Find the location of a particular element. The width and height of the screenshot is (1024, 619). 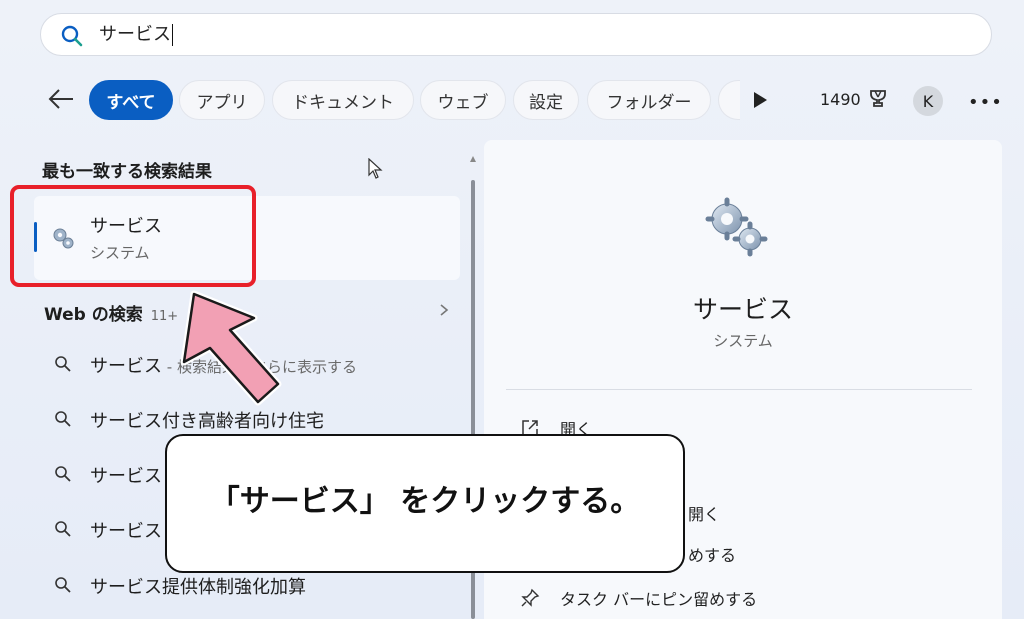

search-input: サービス is located at coordinates (136, 35).